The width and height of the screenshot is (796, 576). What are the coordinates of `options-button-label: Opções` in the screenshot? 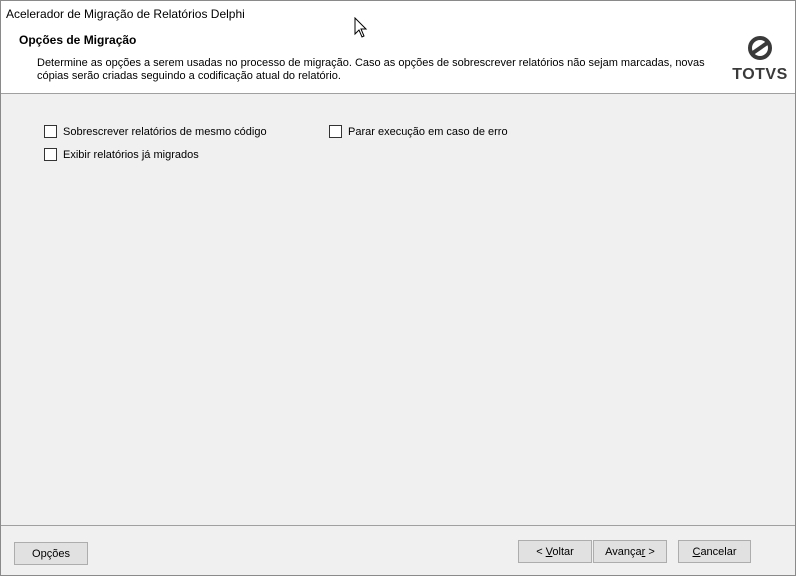 It's located at (51, 553).